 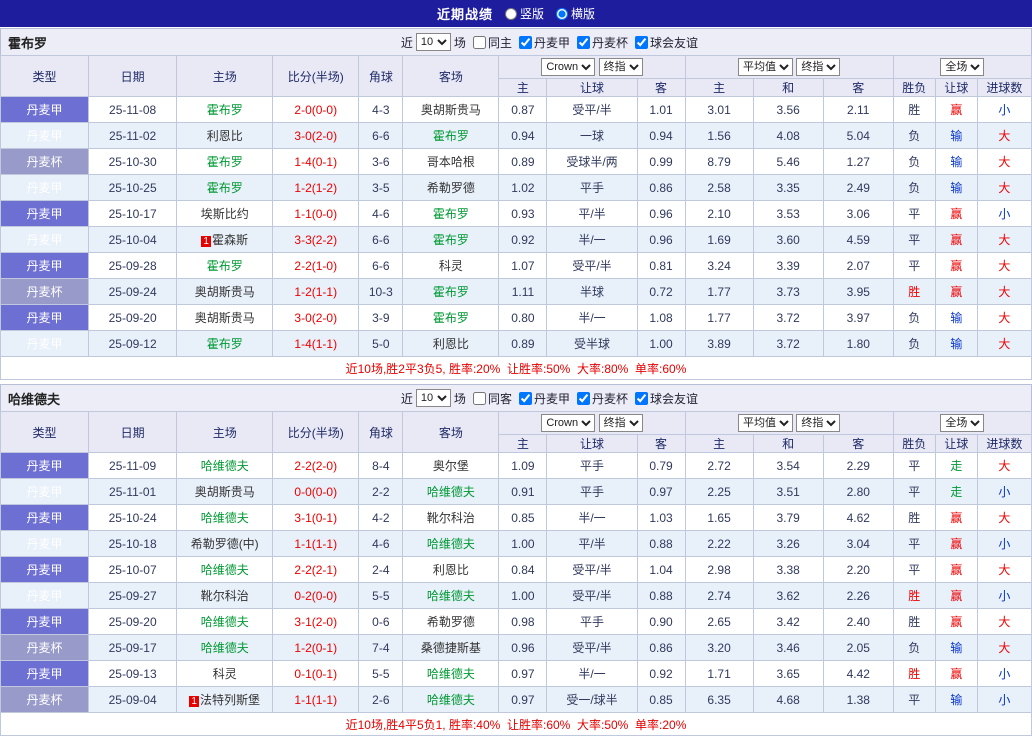 I want to click on away-team-link: 哥本哈根, so click(x=451, y=162).